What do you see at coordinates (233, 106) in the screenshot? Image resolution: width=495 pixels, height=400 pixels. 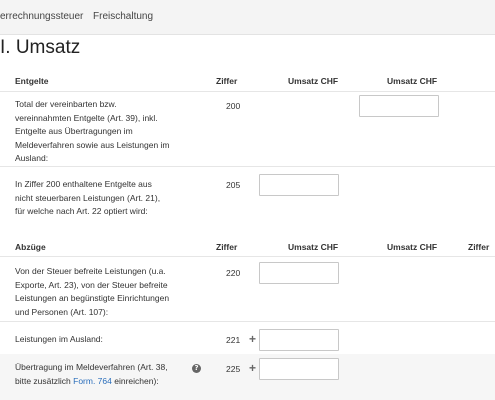 I see `row-200-ziffer: 200` at bounding box center [233, 106].